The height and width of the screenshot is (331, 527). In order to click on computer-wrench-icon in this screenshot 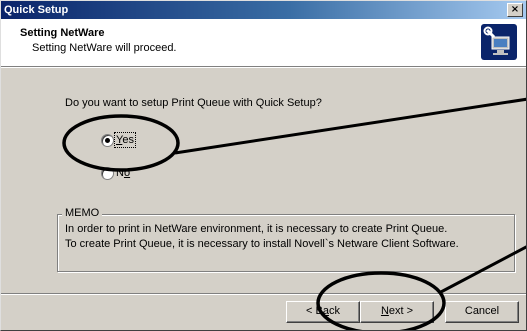, I will do `click(499, 42)`.